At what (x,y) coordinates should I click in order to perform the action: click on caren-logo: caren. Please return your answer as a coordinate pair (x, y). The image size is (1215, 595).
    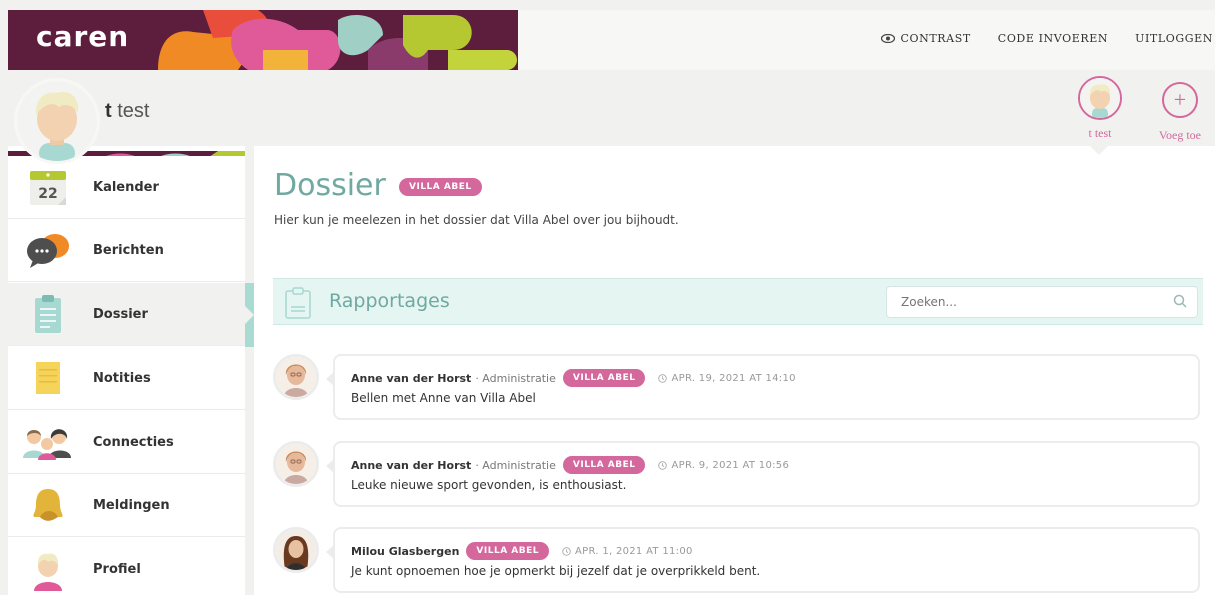
    Looking at the image, I should click on (82, 36).